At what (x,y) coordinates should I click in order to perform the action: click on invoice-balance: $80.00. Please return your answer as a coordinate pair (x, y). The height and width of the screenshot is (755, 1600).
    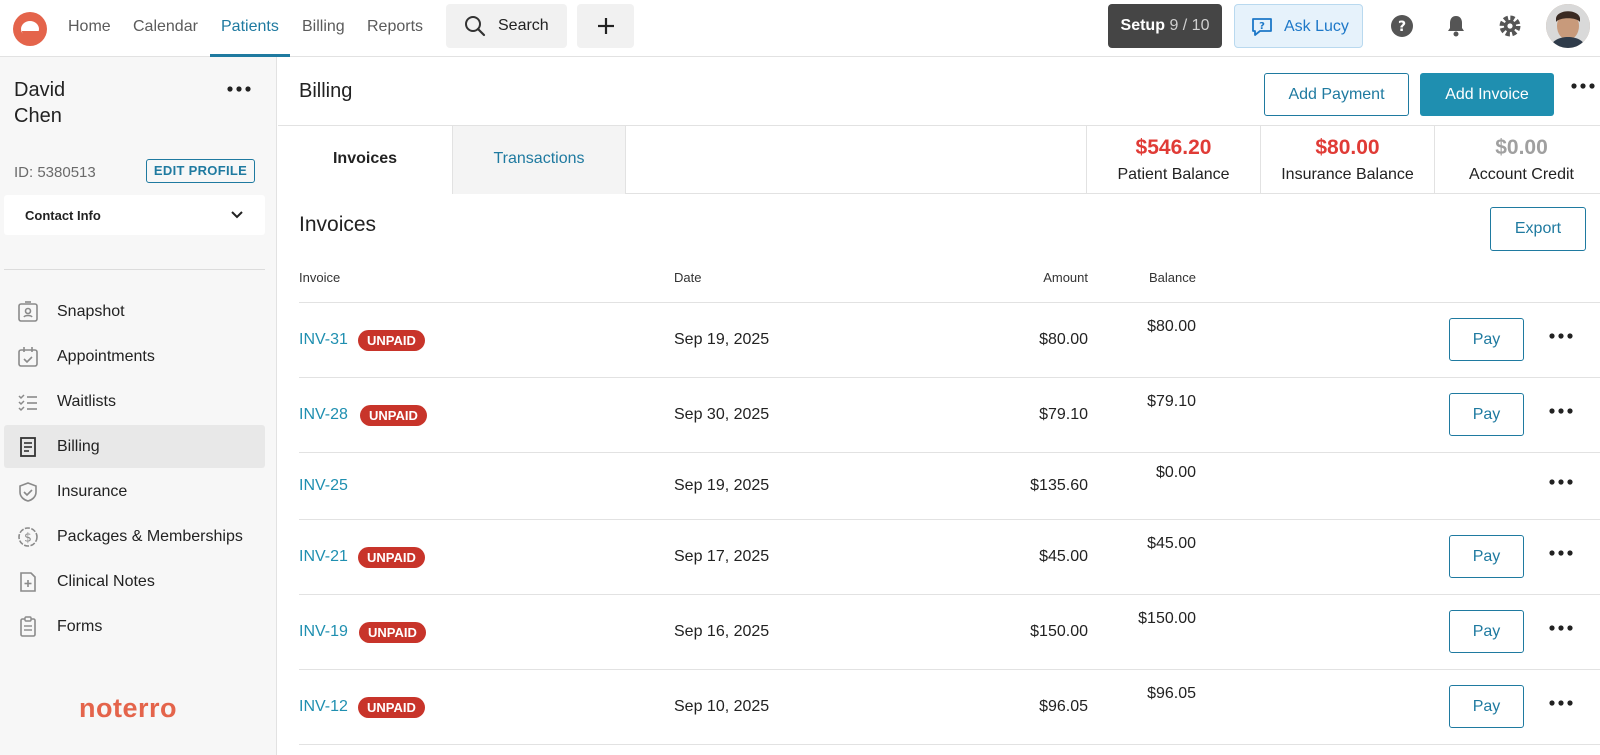
    Looking at the image, I should click on (1171, 326).